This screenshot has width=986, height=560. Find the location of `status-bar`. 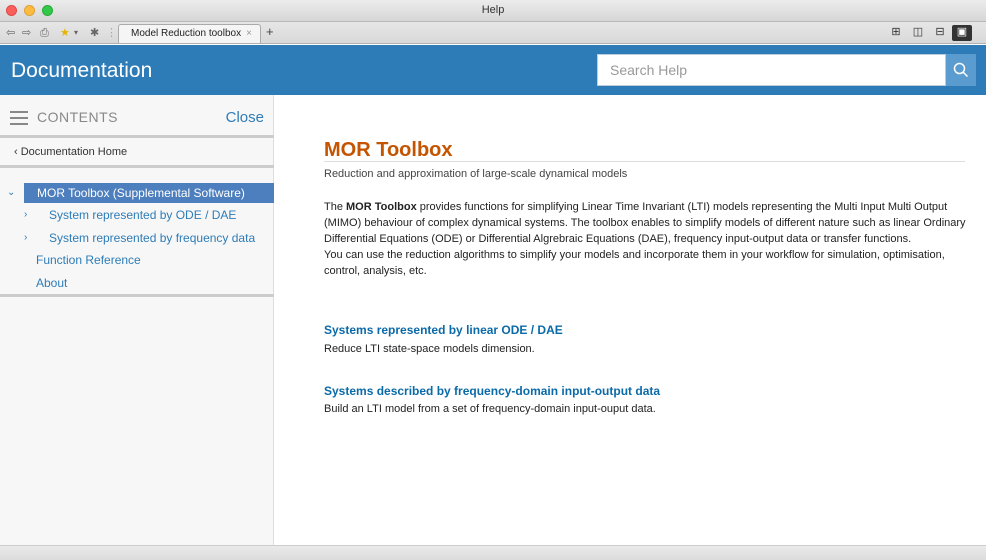

status-bar is located at coordinates (493, 552).